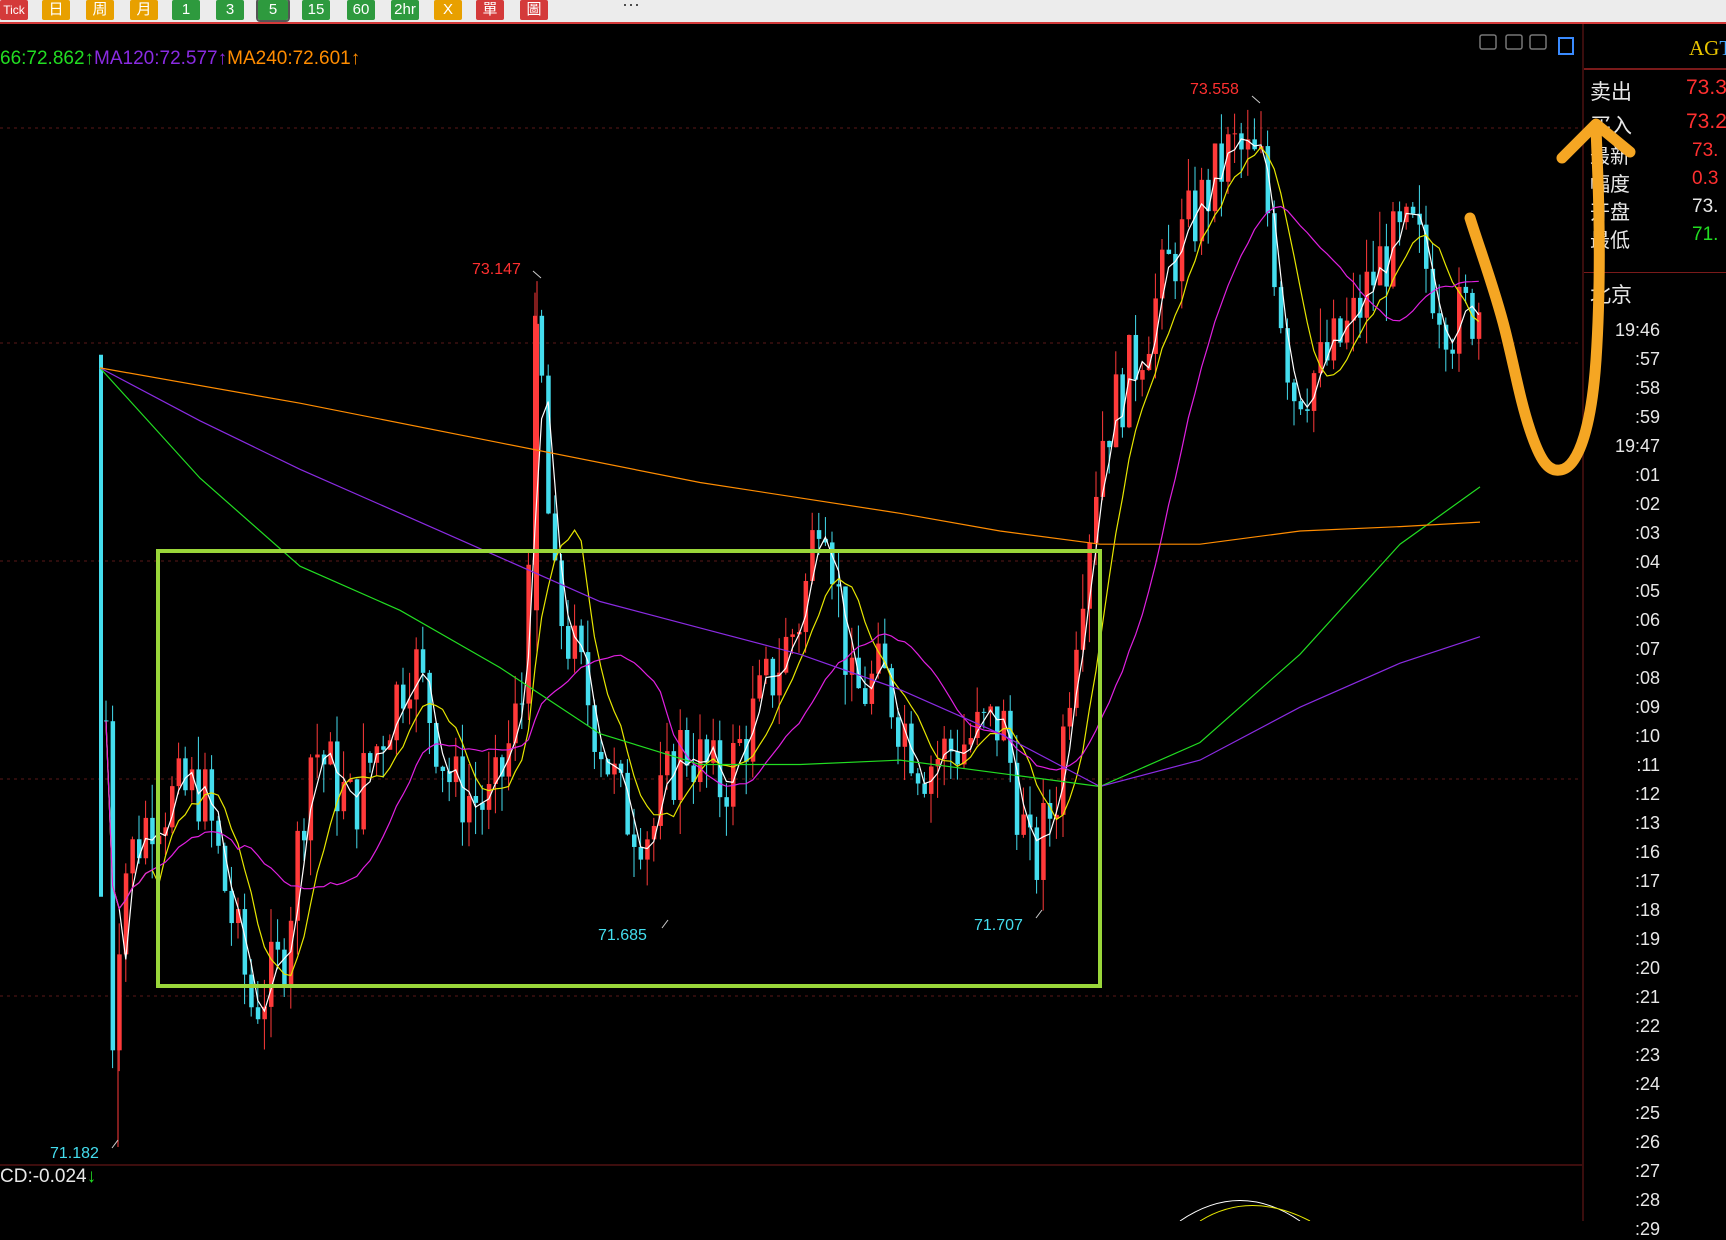 Image resolution: width=1726 pixels, height=1240 pixels. Describe the element at coordinates (316, 10) in the screenshot. I see `period-button-7: 15` at that location.